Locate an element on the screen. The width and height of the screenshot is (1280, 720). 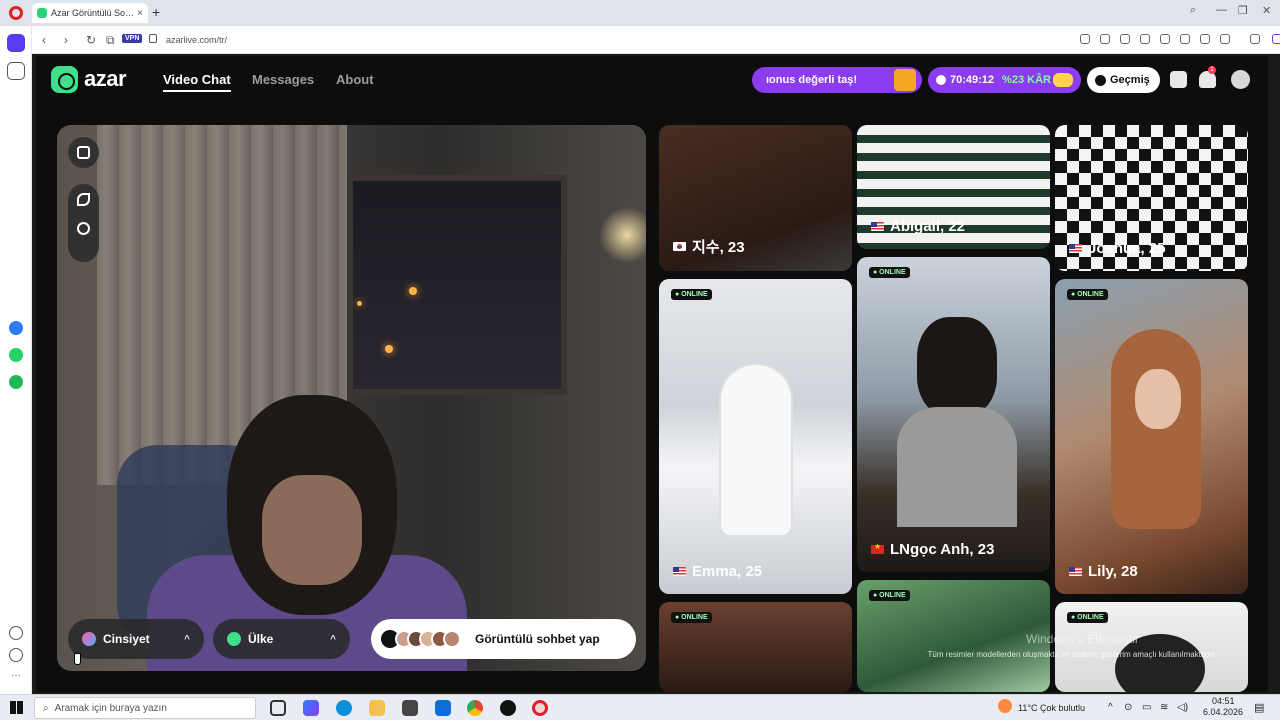
download-icon is located at coordinates (1145, 39).